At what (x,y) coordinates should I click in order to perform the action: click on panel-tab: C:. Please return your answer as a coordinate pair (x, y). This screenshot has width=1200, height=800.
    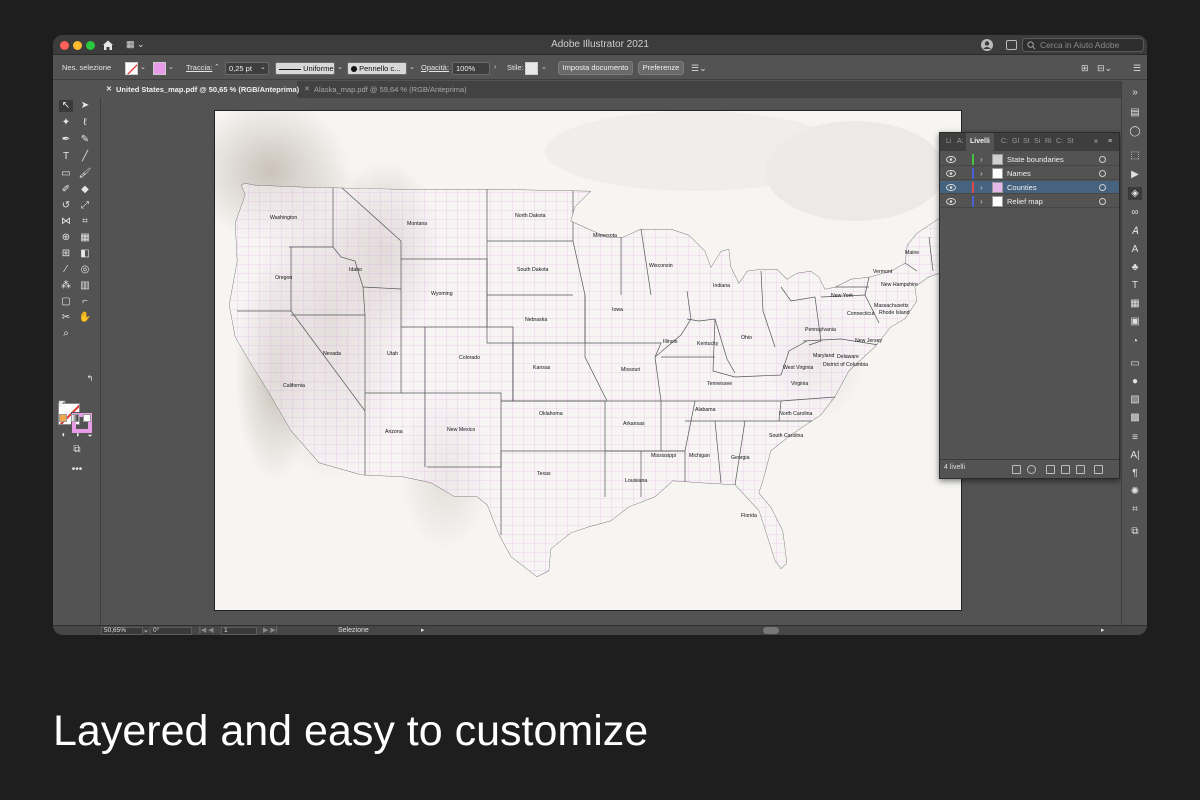
    Looking at the image, I should click on (1004, 142).